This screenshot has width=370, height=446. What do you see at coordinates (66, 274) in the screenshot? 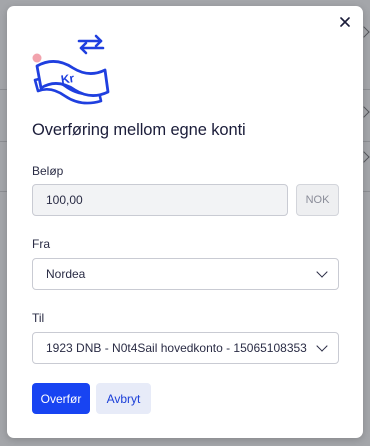
I see `from-account-value: Nordea` at bounding box center [66, 274].